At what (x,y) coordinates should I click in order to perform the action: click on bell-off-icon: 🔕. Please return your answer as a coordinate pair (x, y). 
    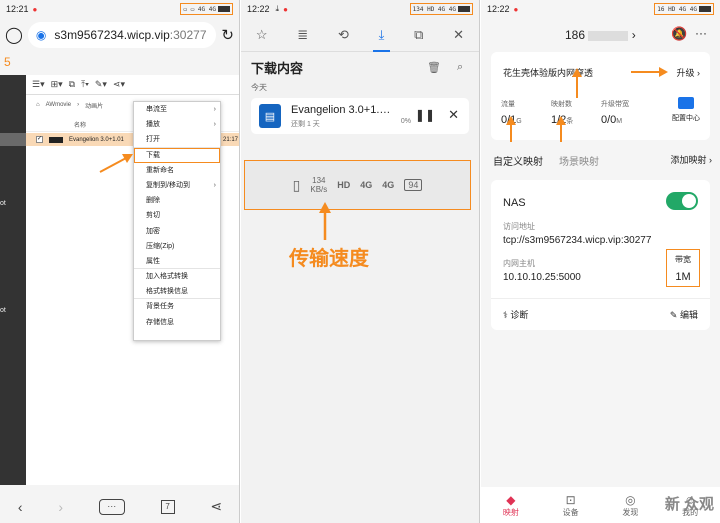
    Looking at the image, I should click on (679, 34).